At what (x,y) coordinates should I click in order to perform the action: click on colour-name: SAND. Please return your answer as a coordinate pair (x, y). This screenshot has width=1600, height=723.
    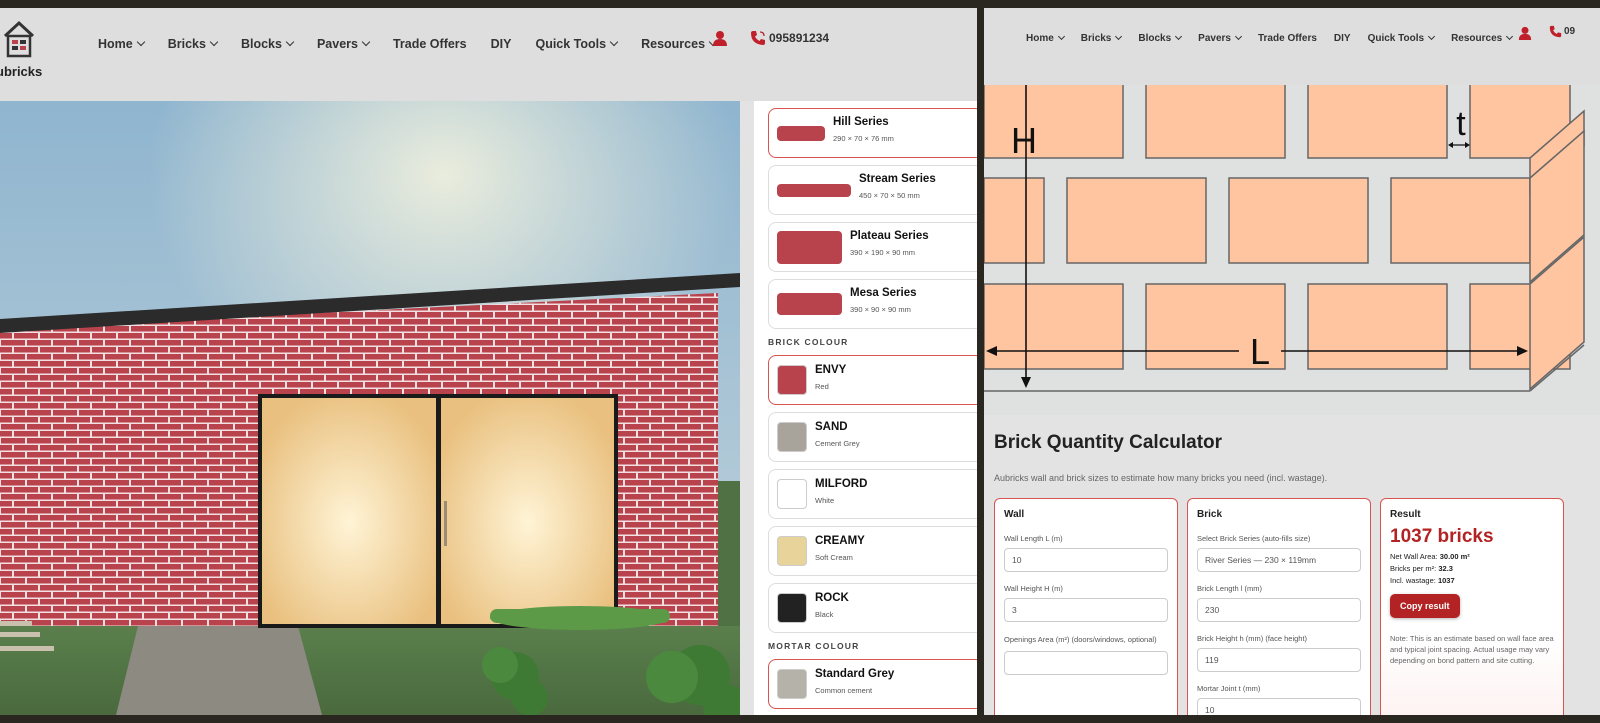
    Looking at the image, I should click on (831, 426).